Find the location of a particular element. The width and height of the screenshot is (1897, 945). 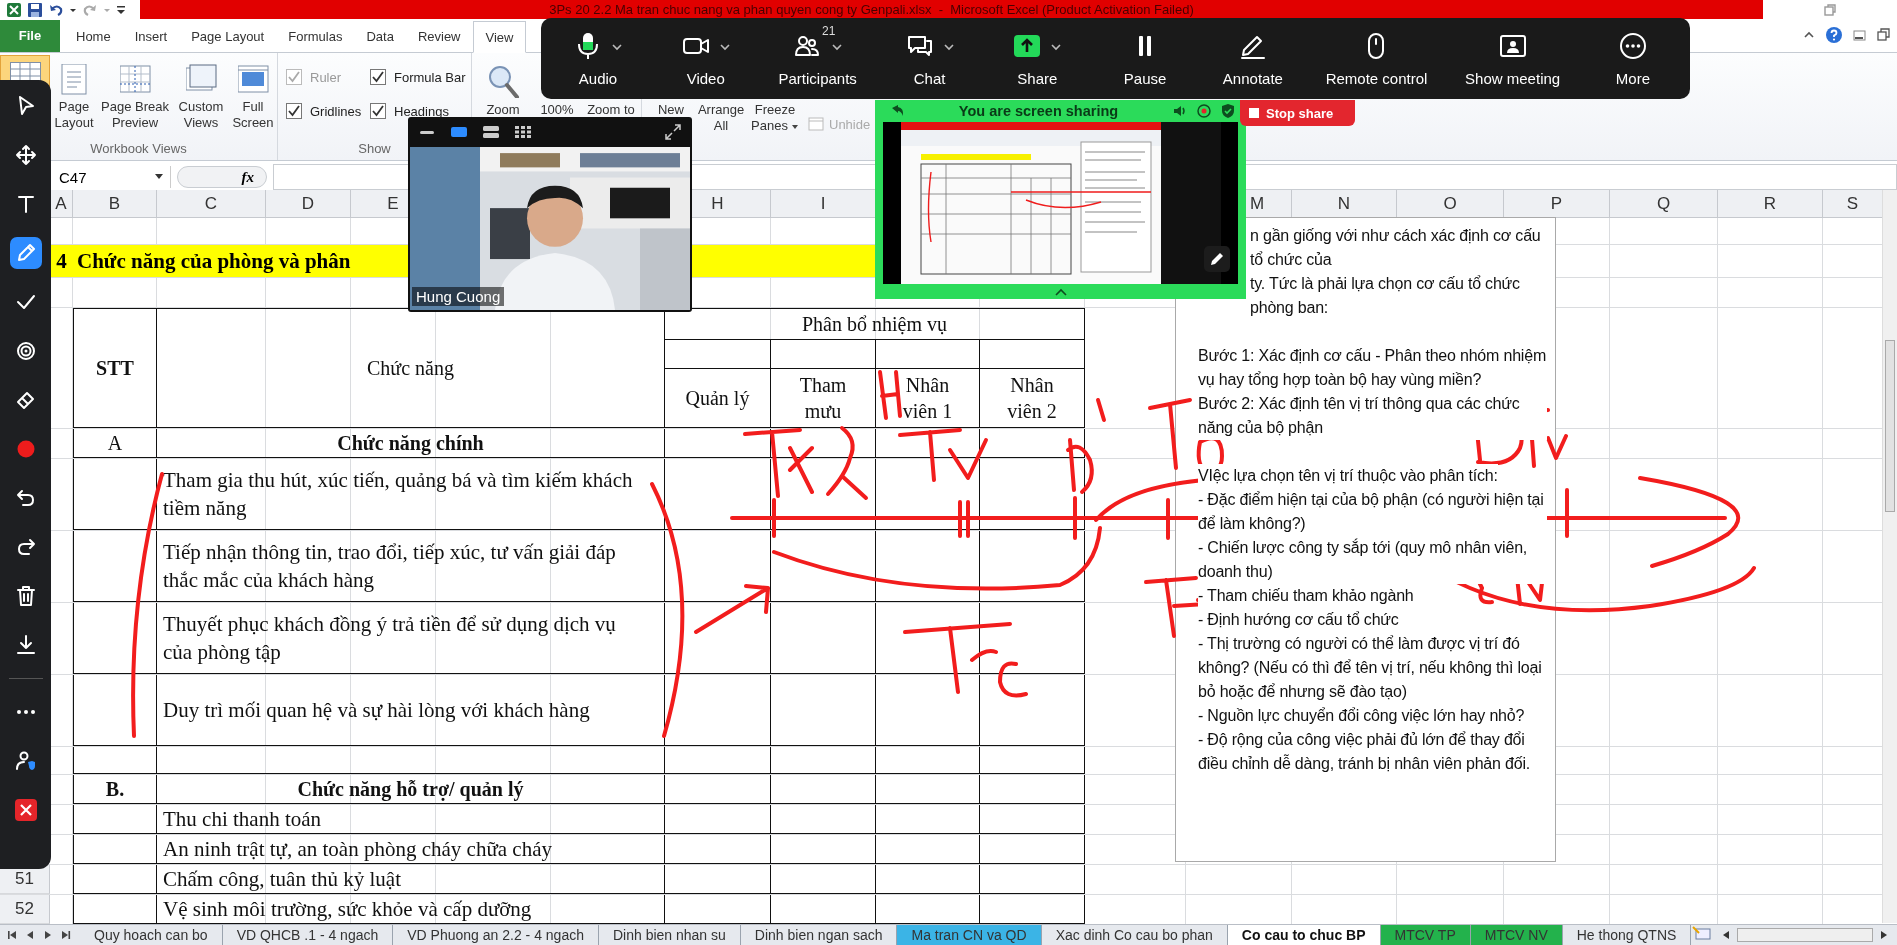

column-header: A is located at coordinates (61, 203).